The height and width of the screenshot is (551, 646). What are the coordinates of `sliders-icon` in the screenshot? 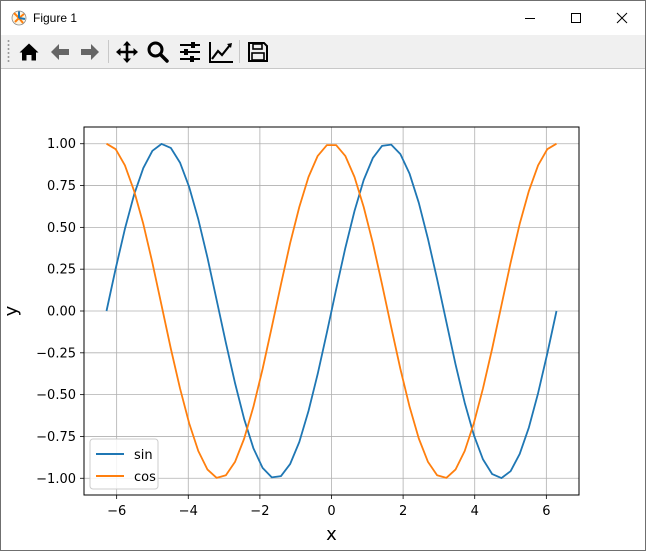 It's located at (190, 52).